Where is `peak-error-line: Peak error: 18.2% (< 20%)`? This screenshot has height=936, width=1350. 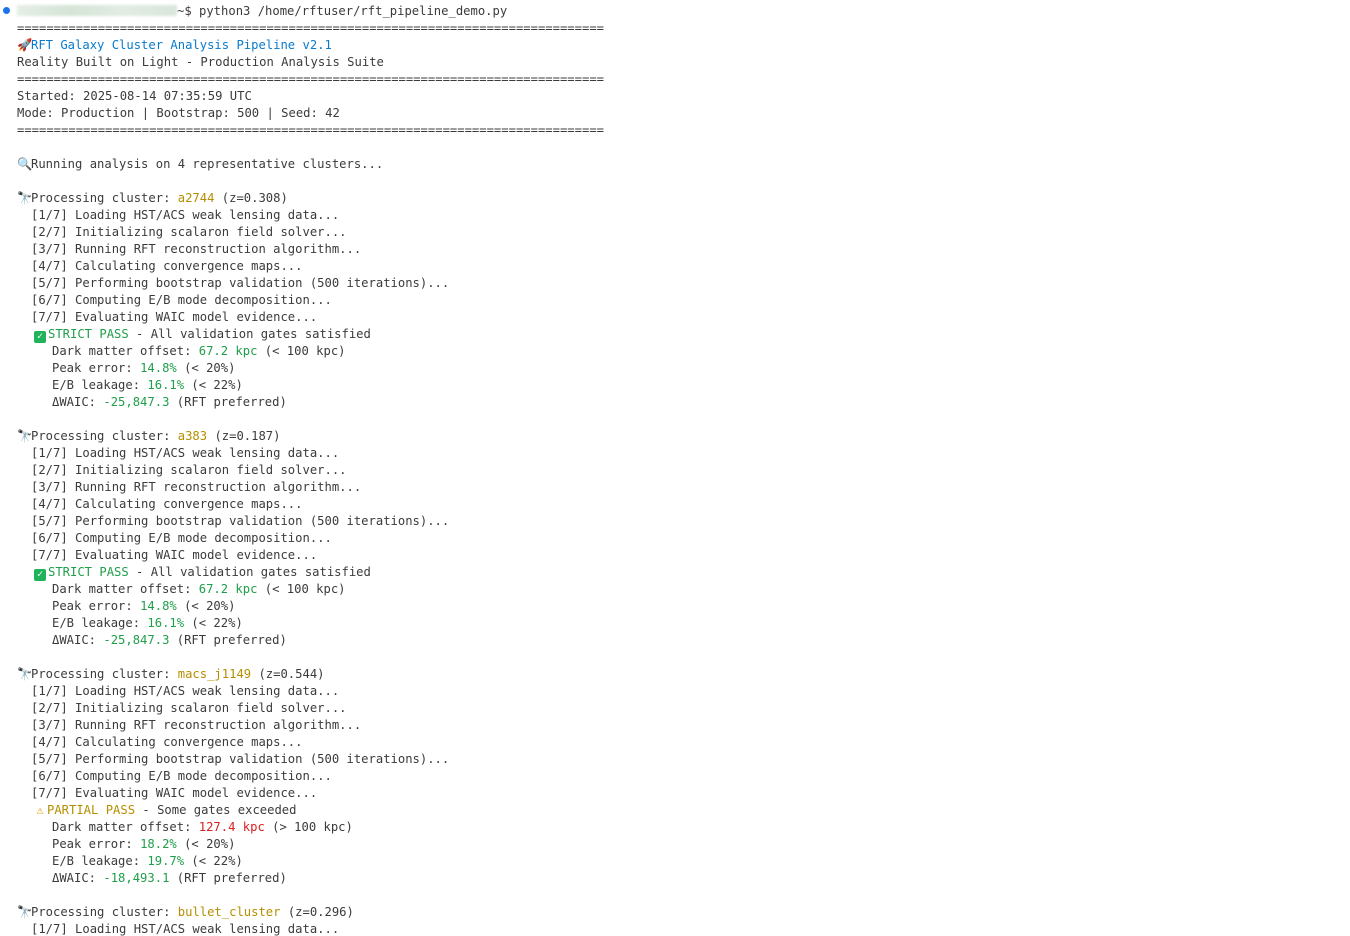
peak-error-line: Peak error: 18.2% (< 20%) is located at coordinates (144, 844).